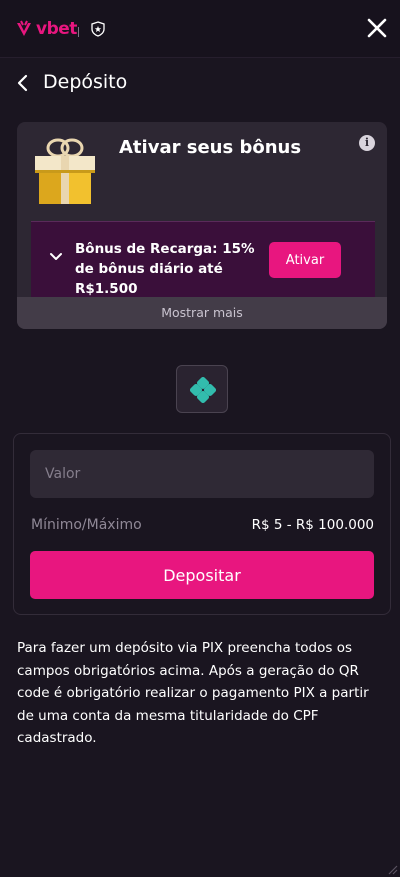 Image resolution: width=400 pixels, height=877 pixels. Describe the element at coordinates (392, 869) in the screenshot. I see `resize-grip-icon` at that location.